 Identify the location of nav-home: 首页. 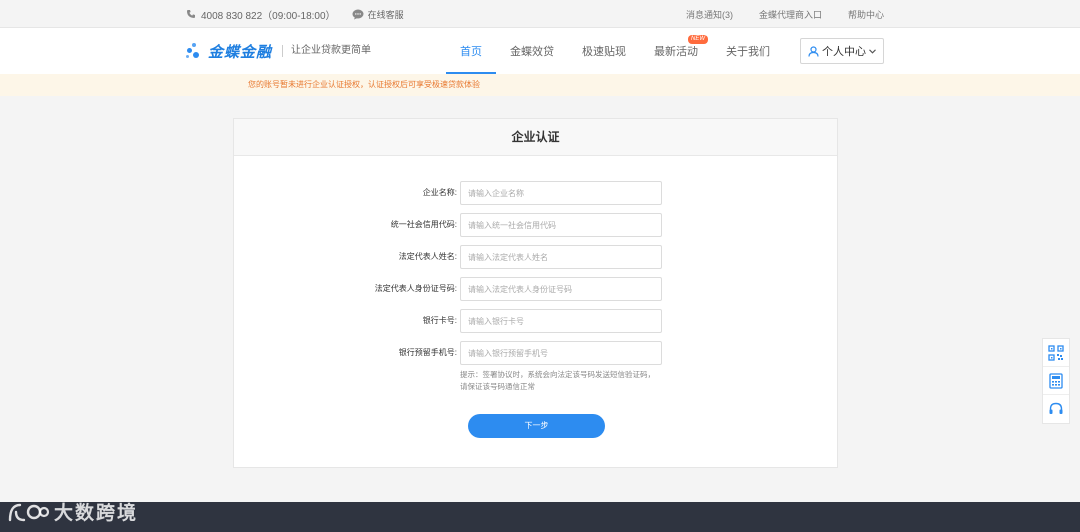
(471, 51).